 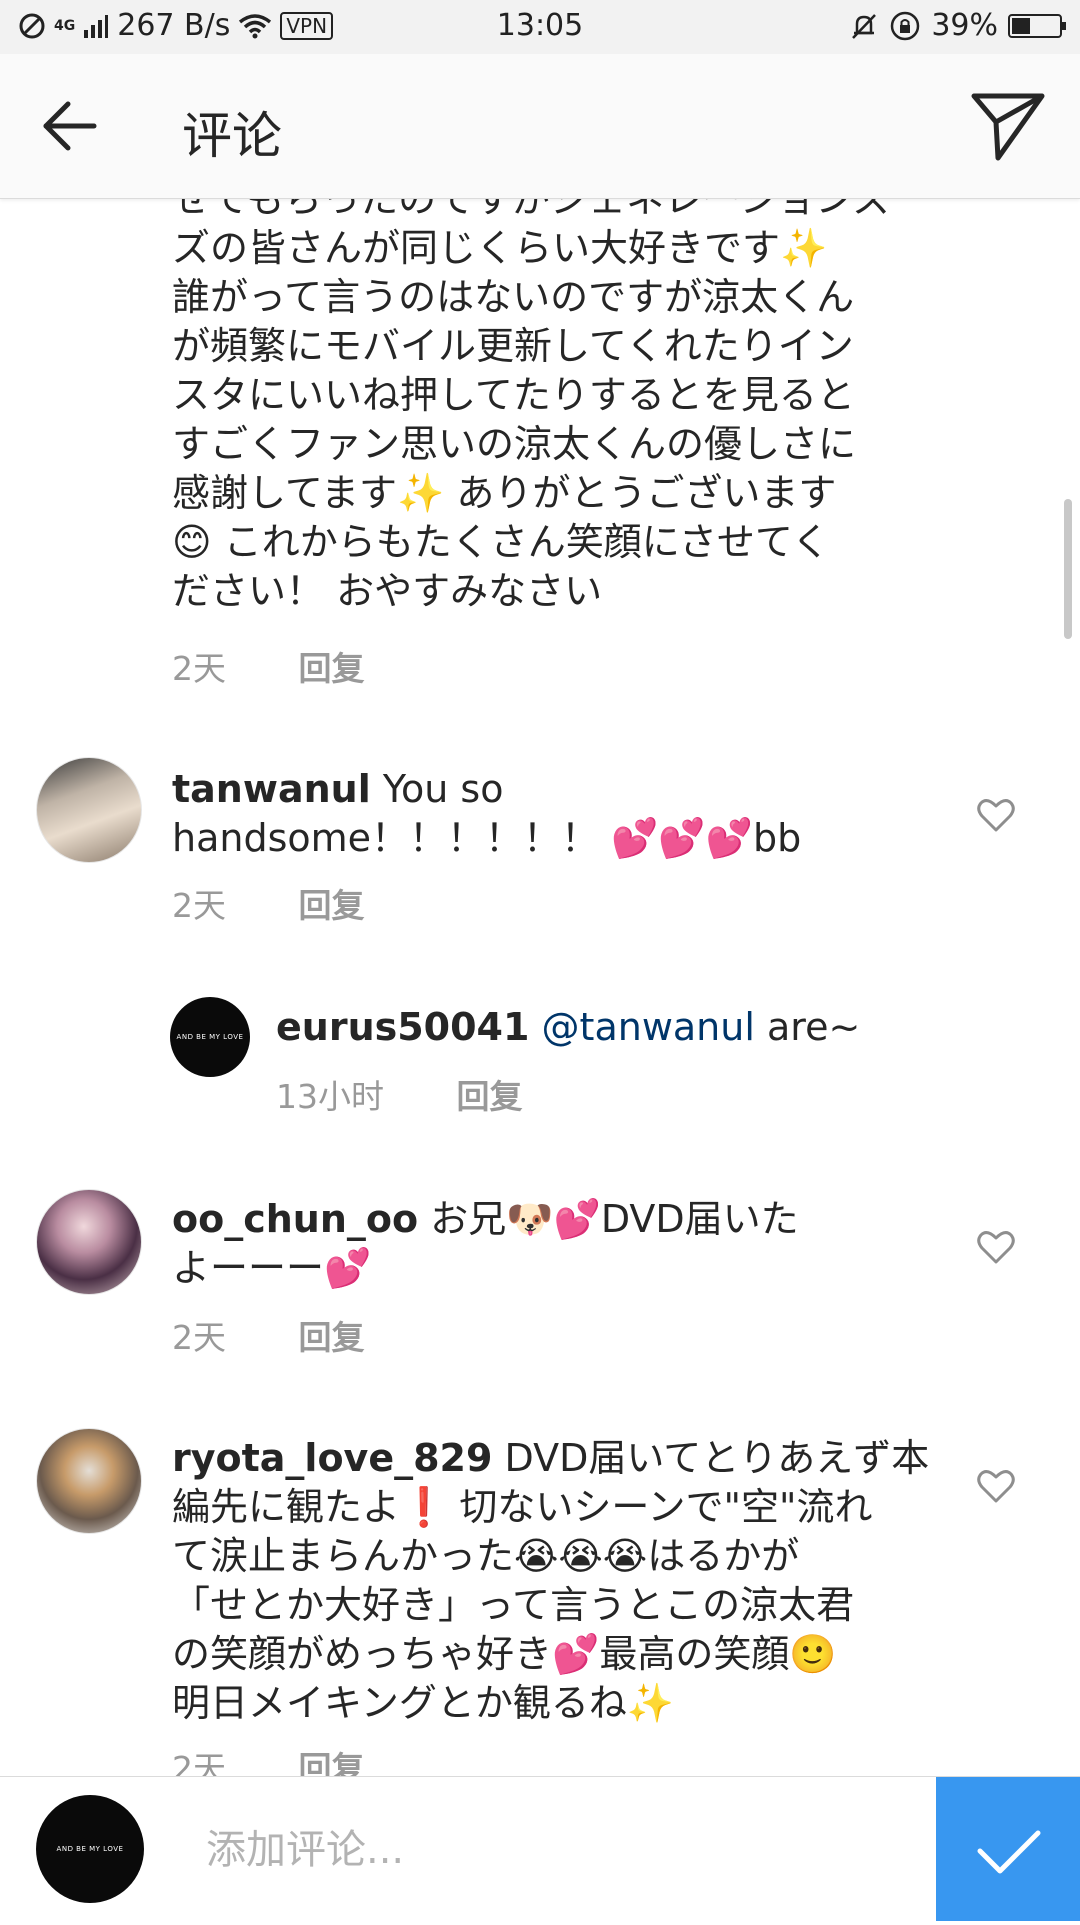 I want to click on comment-text: eurus50041 @tanwanul are~, so click(x=616, y=1027).